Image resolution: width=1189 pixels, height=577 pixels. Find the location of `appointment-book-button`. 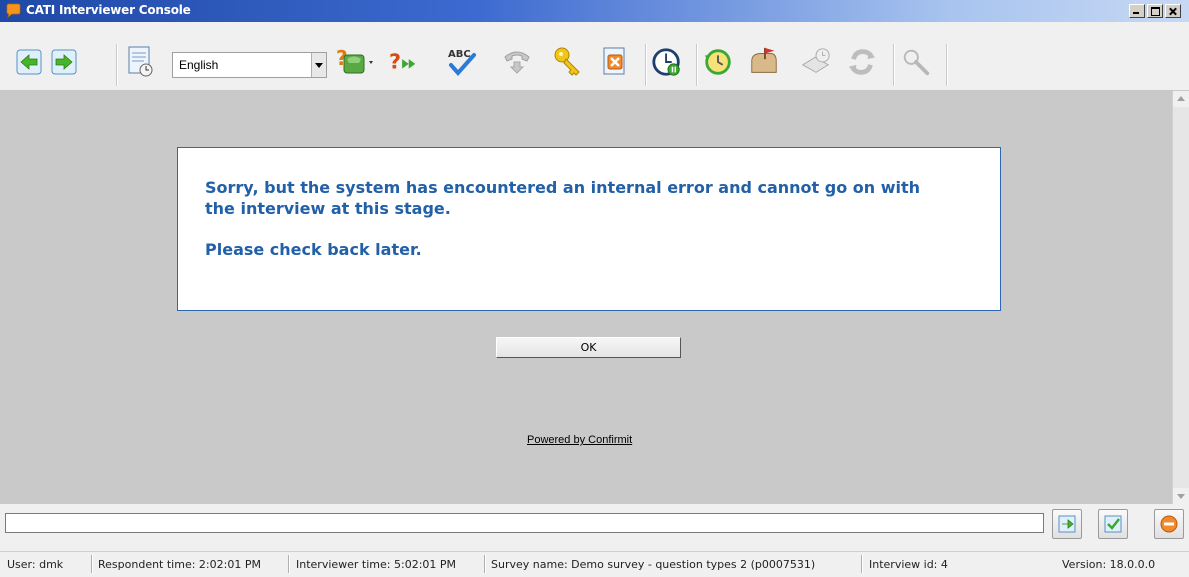

appointment-book-button is located at coordinates (816, 62).